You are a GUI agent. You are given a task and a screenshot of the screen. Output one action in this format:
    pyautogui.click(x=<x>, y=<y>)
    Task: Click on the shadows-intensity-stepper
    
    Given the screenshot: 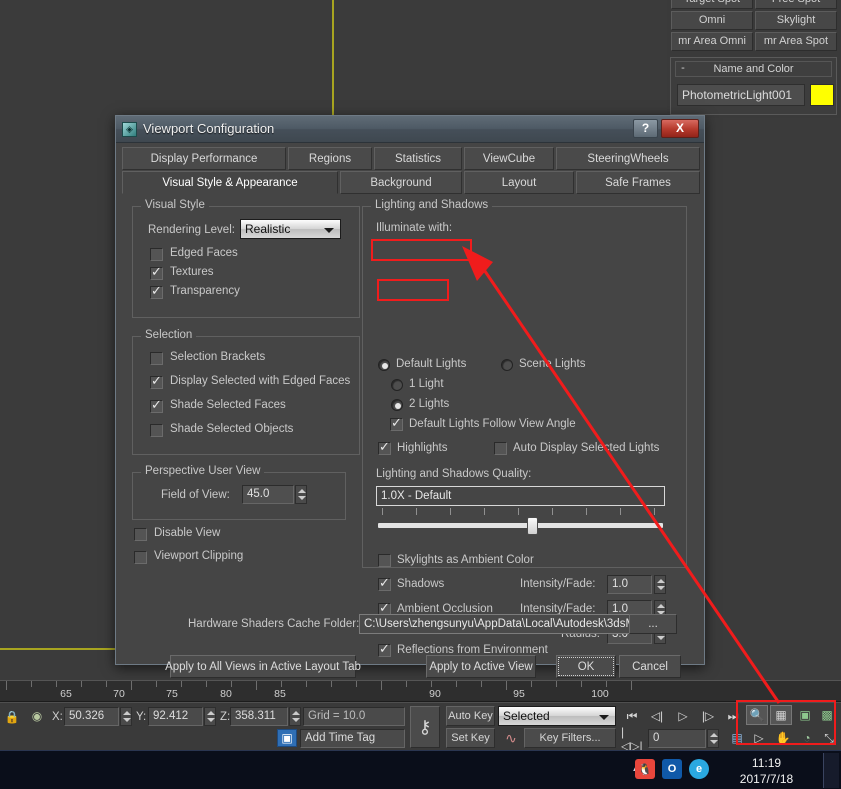 What is the action you would take?
    pyautogui.click(x=660, y=584)
    